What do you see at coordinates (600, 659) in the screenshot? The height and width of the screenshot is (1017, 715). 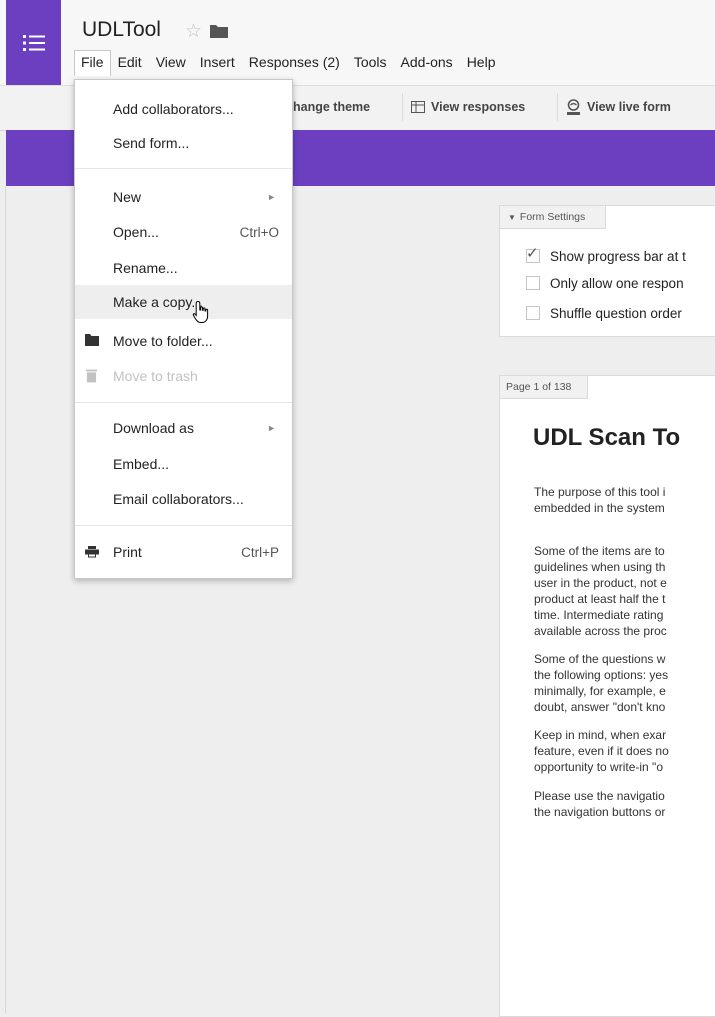 I see `text-line: Some of the questions w` at bounding box center [600, 659].